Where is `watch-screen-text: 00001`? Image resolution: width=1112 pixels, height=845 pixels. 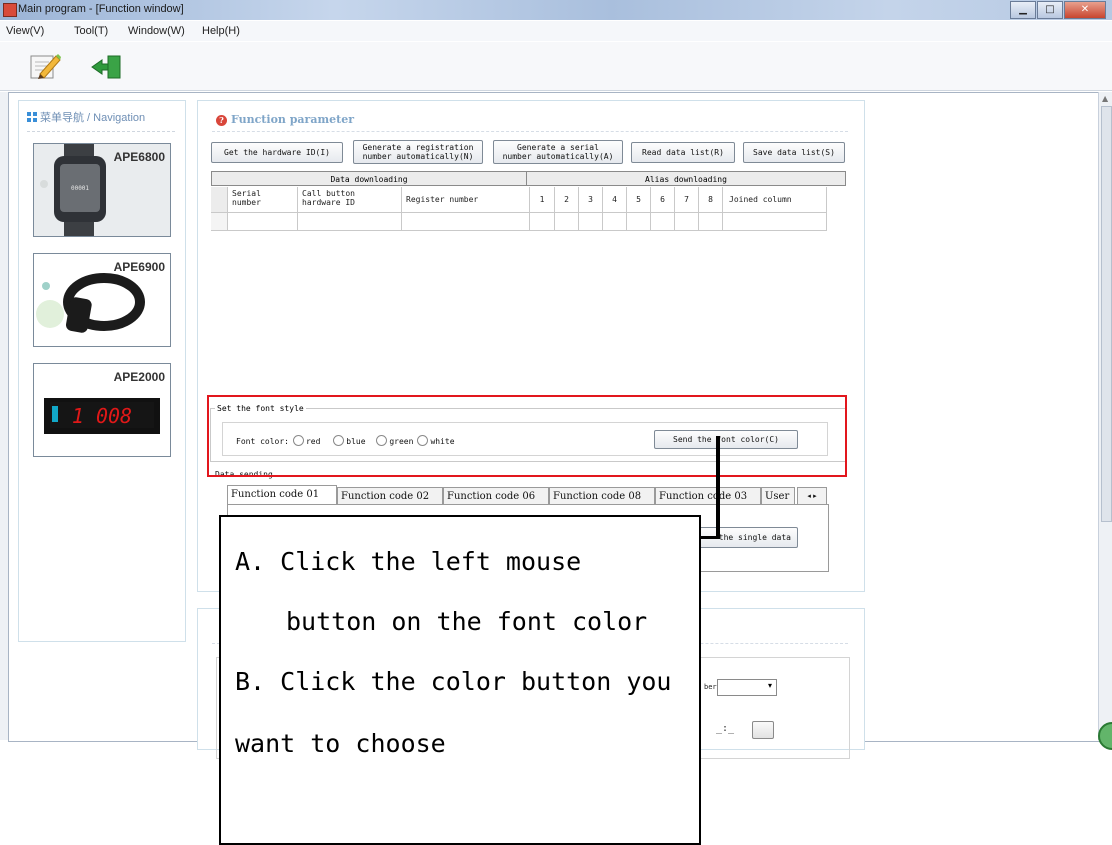
watch-screen-text: 00001 is located at coordinates (80, 188).